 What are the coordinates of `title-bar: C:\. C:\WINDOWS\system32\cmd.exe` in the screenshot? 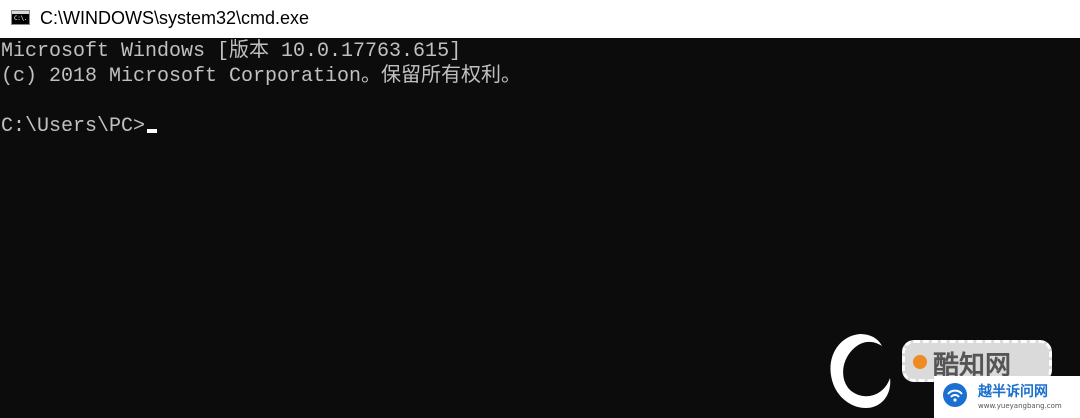 It's located at (540, 19).